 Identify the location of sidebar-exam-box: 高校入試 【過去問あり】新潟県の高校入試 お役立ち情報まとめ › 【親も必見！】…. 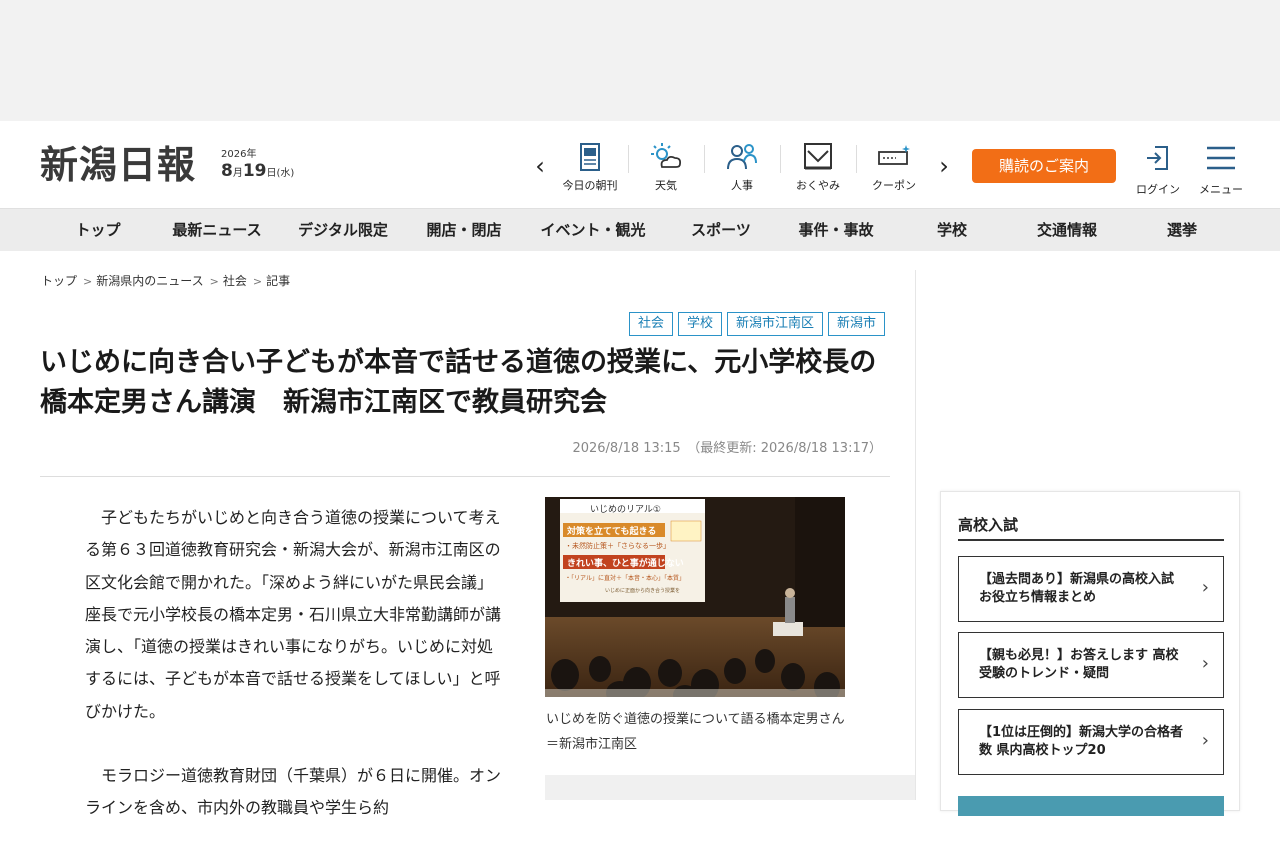
(1090, 653).